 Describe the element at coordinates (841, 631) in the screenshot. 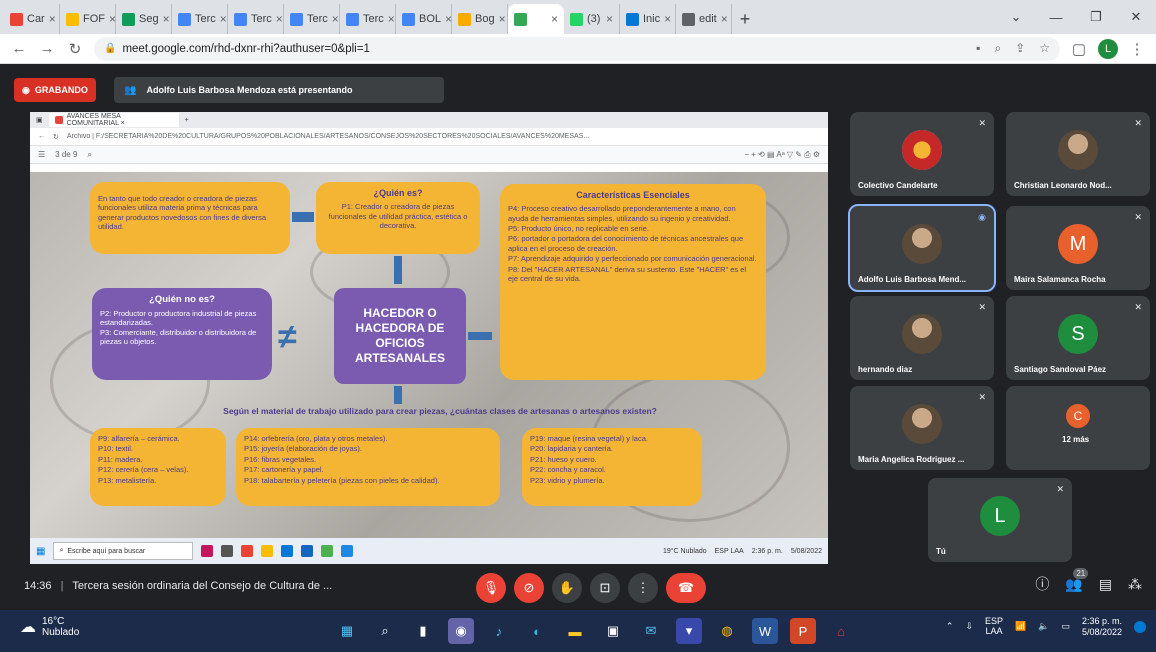

I see `acrobat-icon: ⌂` at that location.